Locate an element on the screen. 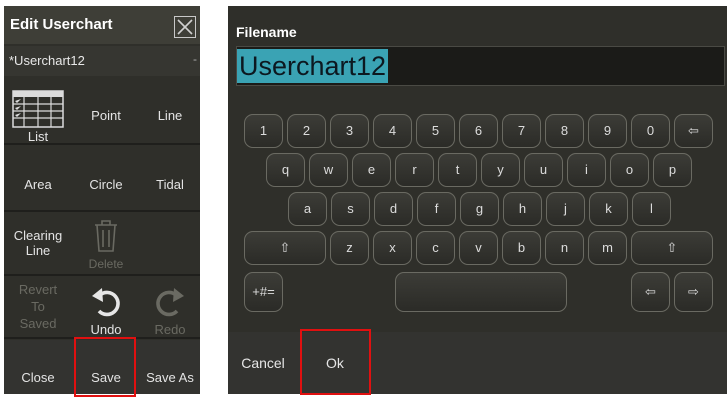 This screenshot has width=727, height=398. line-tool-button: Line is located at coordinates (170, 111).